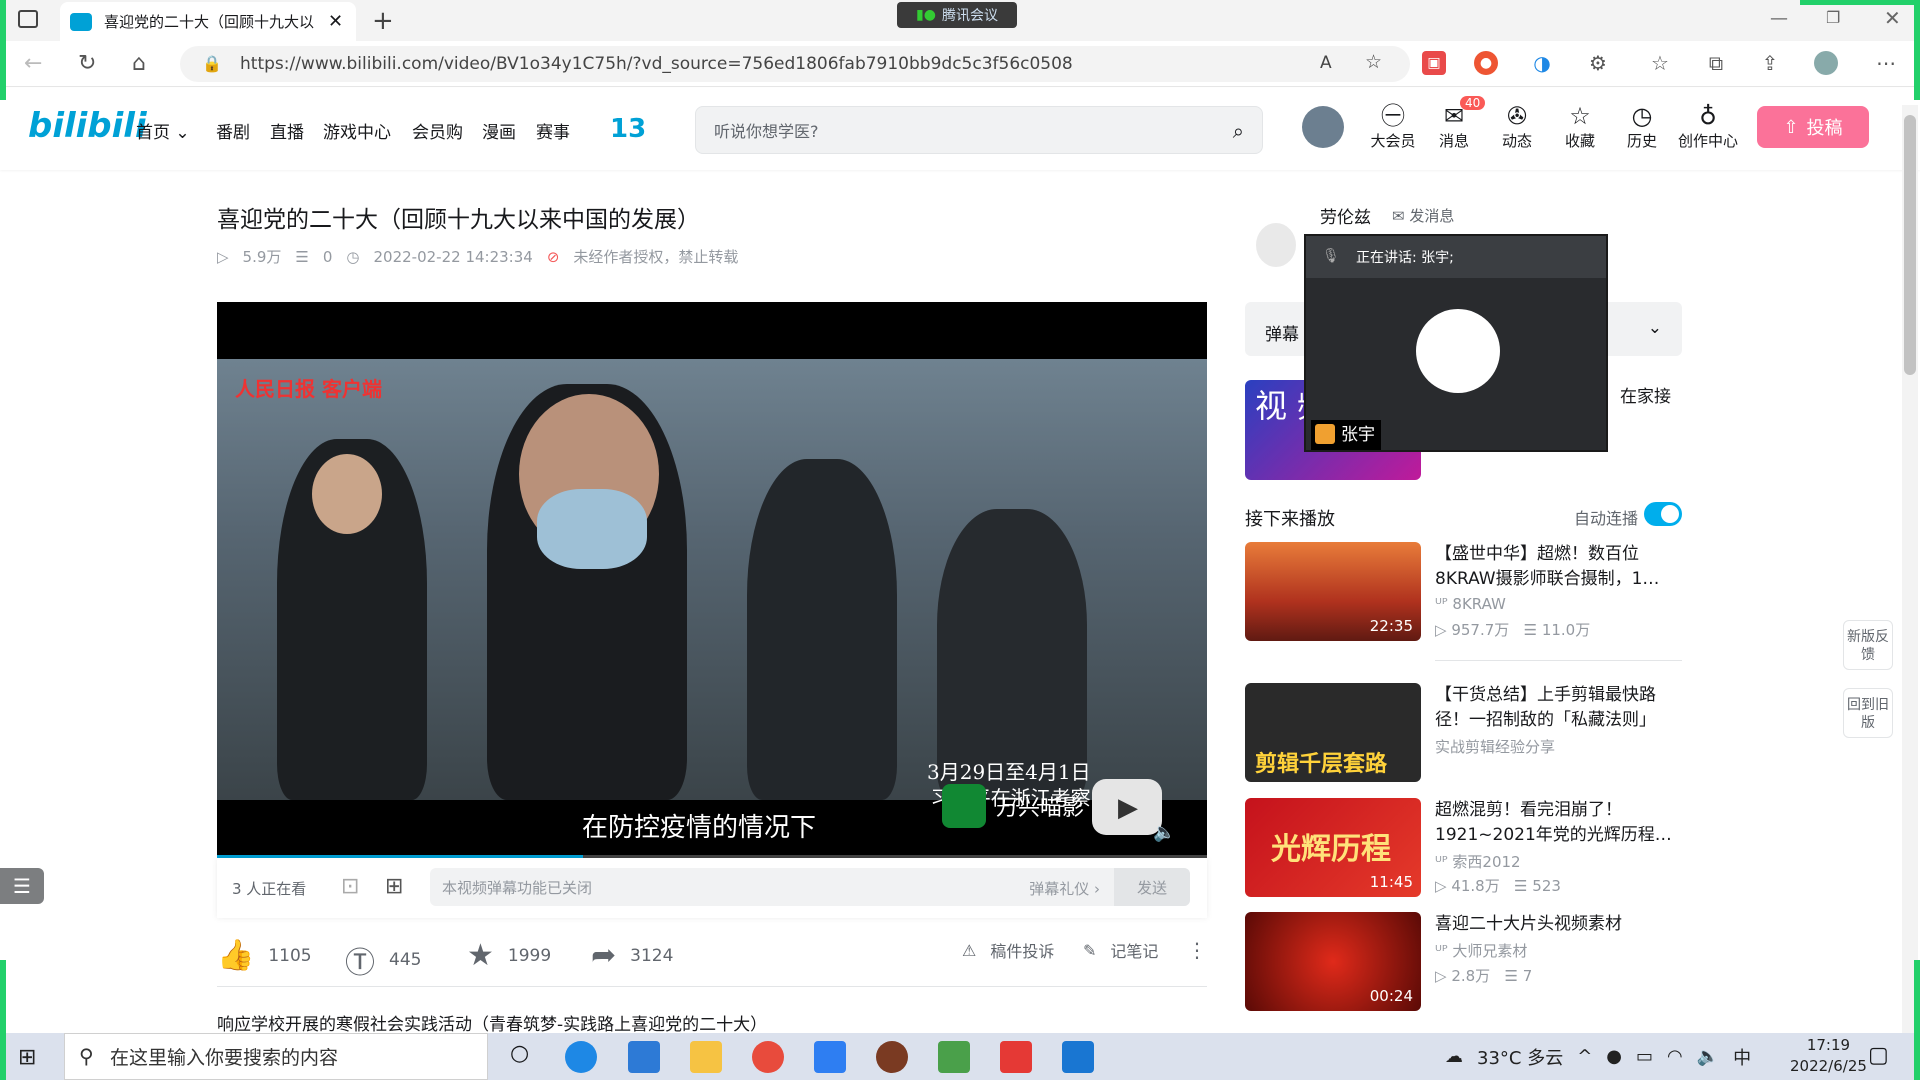  I want to click on rec-item: 00:24 喜迎二十大片头视频素材 ᵁᴾ 大师兄素材 ▷ 2.8万 ☰ 7, so click(1463, 963).